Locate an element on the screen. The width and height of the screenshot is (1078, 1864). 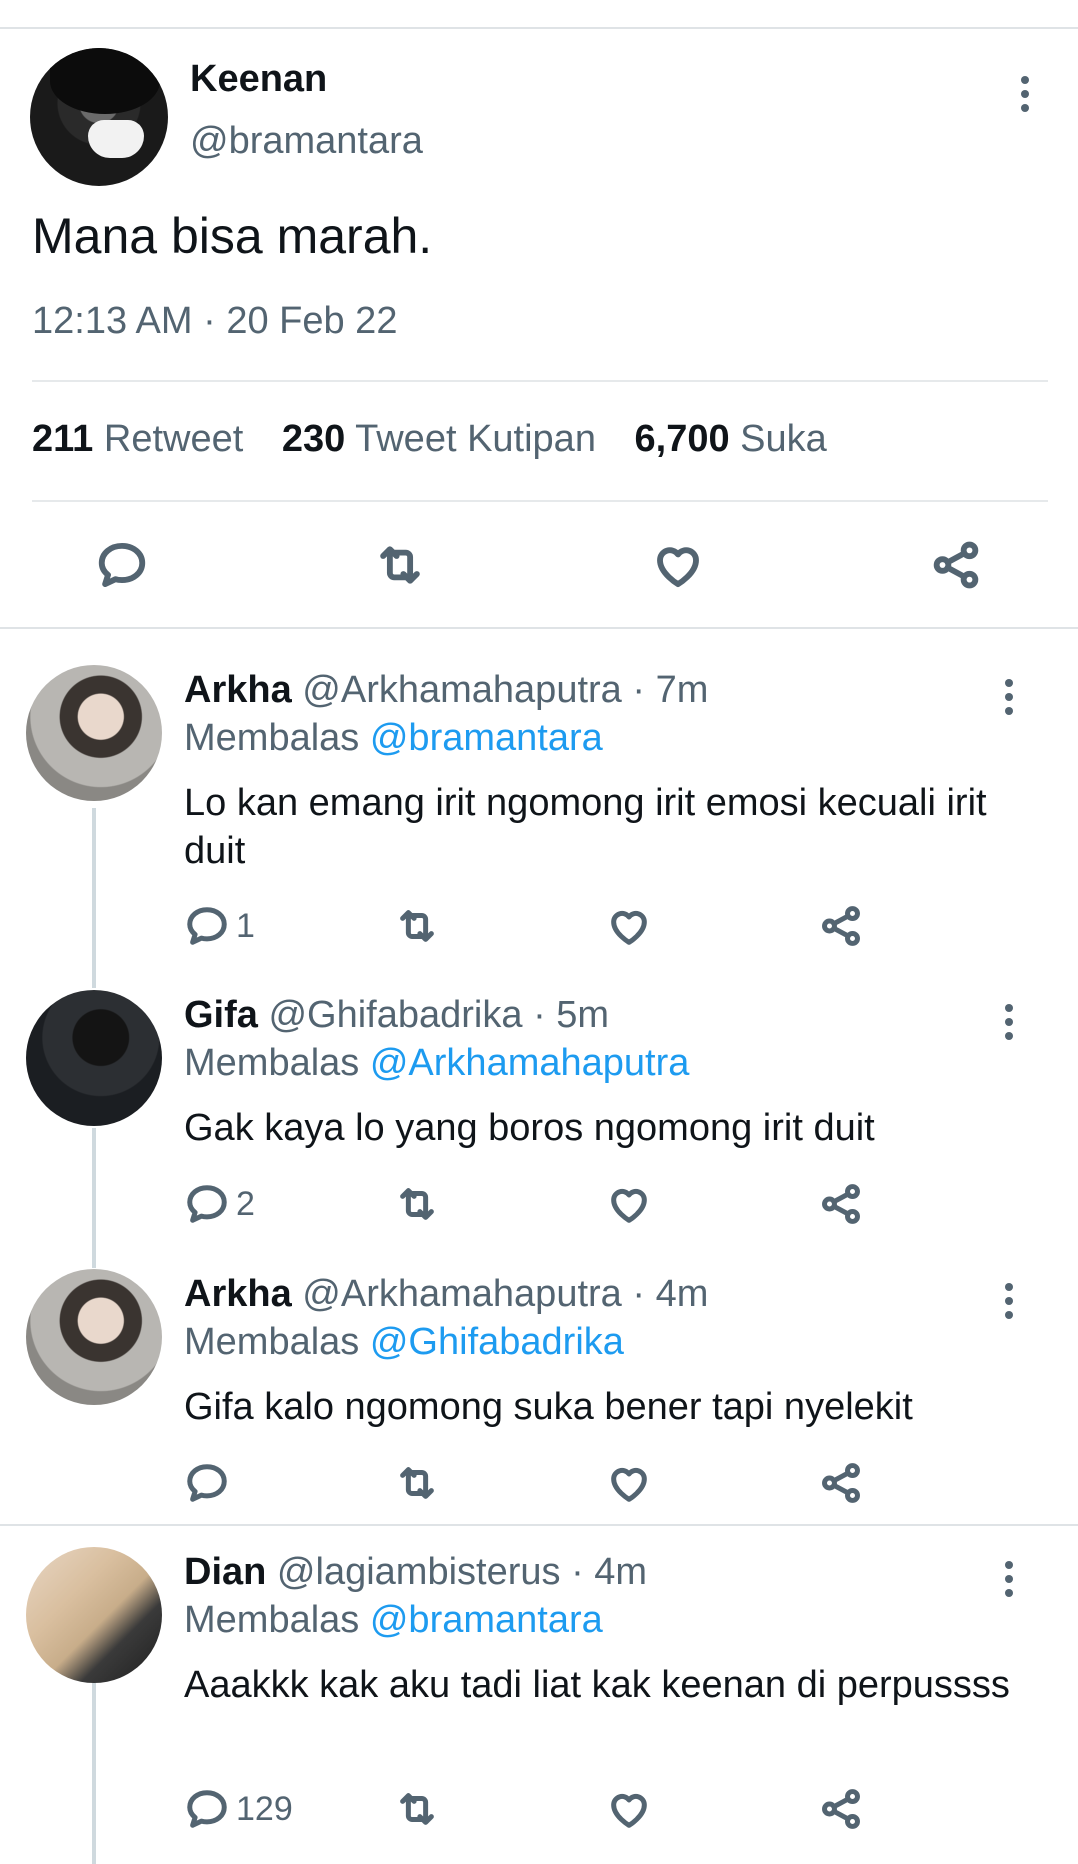
reply-button: 1 is located at coordinates (219, 926).